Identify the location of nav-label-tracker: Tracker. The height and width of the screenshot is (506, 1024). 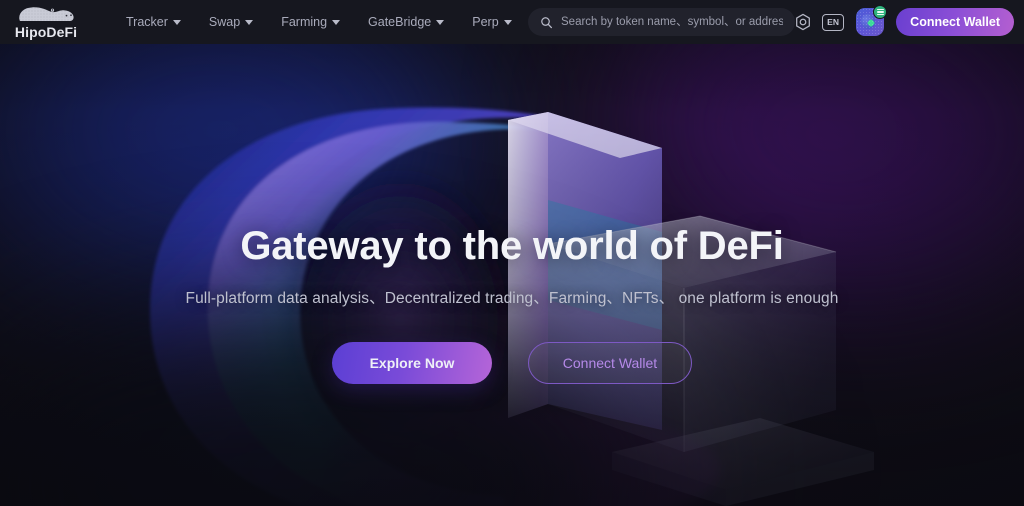
(147, 22).